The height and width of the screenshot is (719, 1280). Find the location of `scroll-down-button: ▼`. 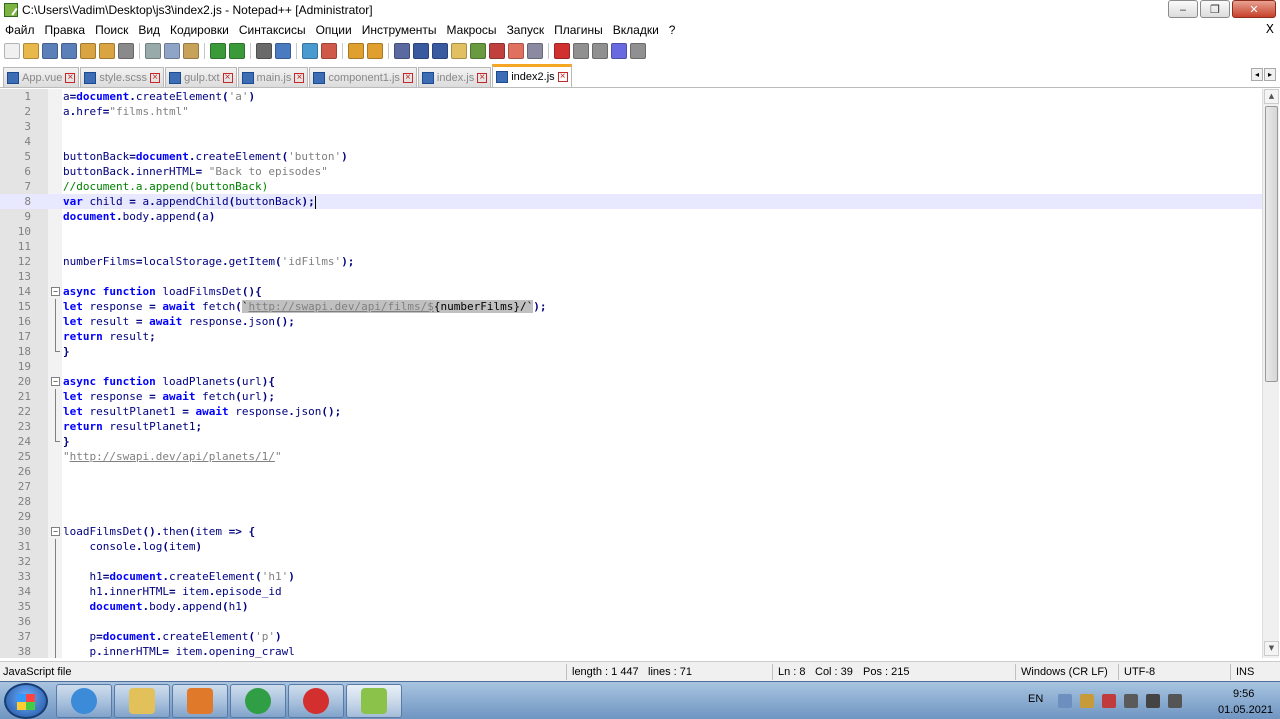

scroll-down-button: ▼ is located at coordinates (1271, 648).